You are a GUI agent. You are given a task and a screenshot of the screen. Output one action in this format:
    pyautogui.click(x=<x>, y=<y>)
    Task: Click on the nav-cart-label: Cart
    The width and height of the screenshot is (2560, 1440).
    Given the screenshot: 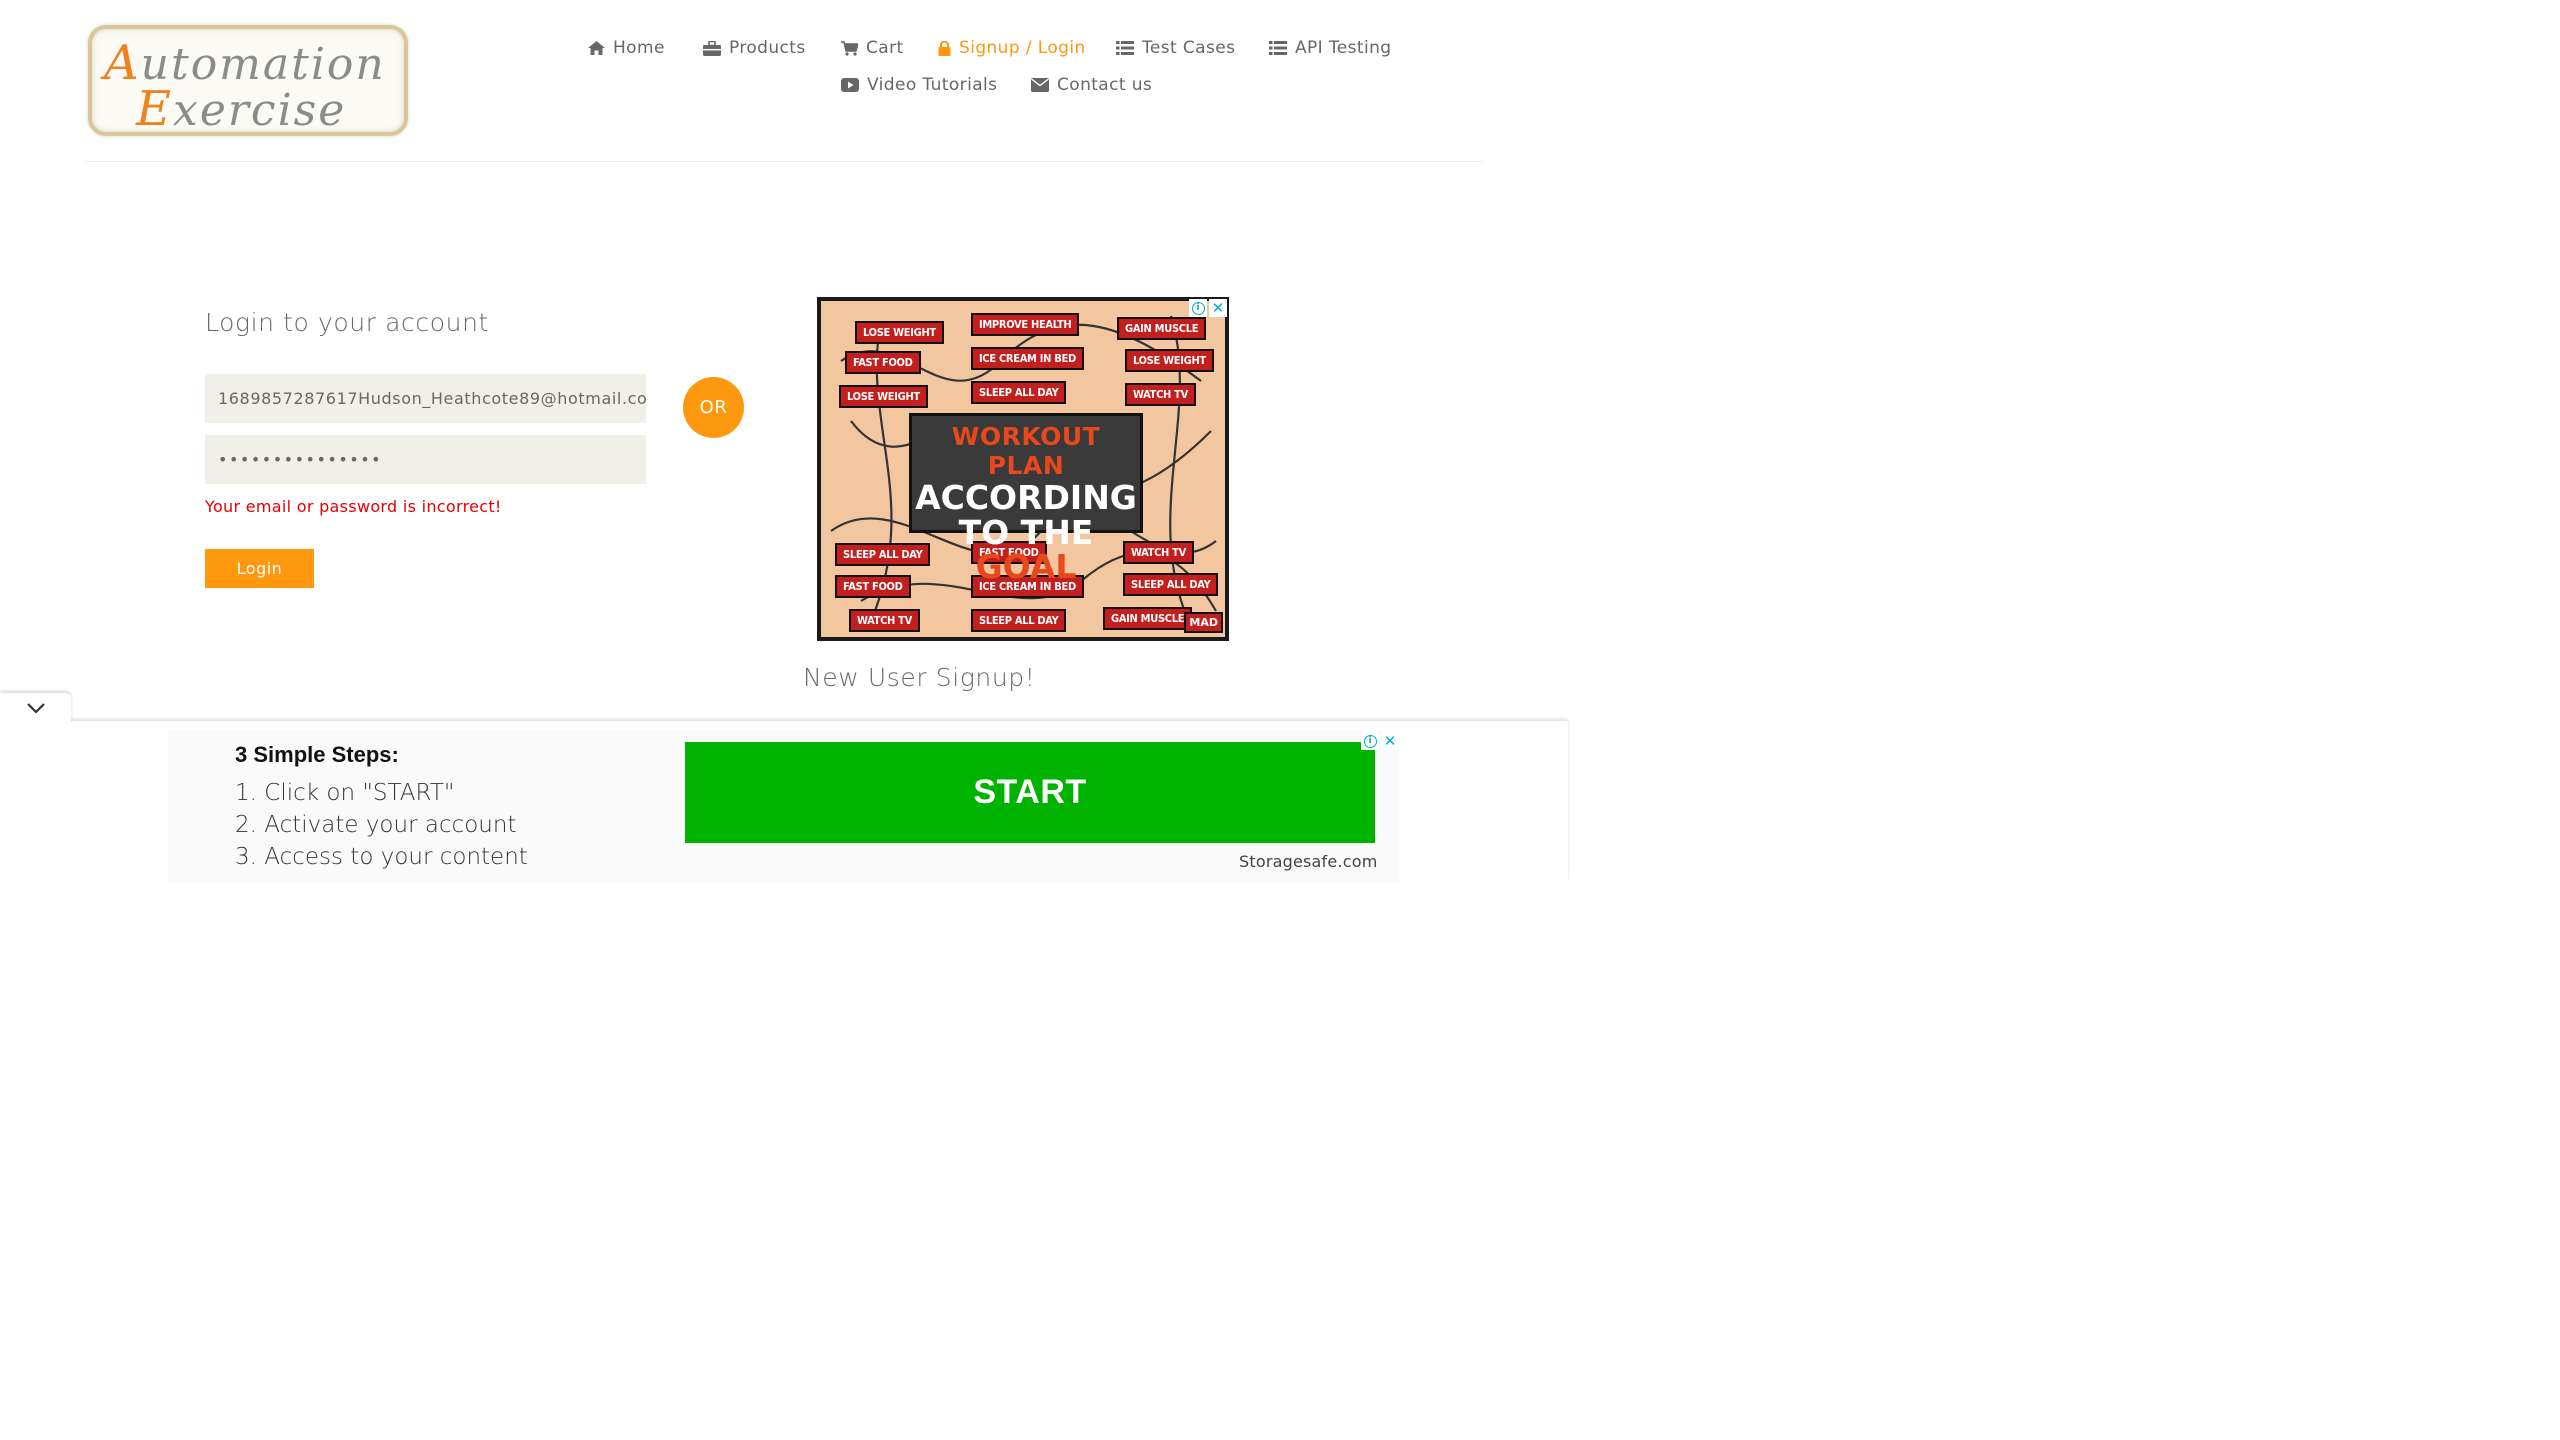 What is the action you would take?
    pyautogui.click(x=885, y=48)
    